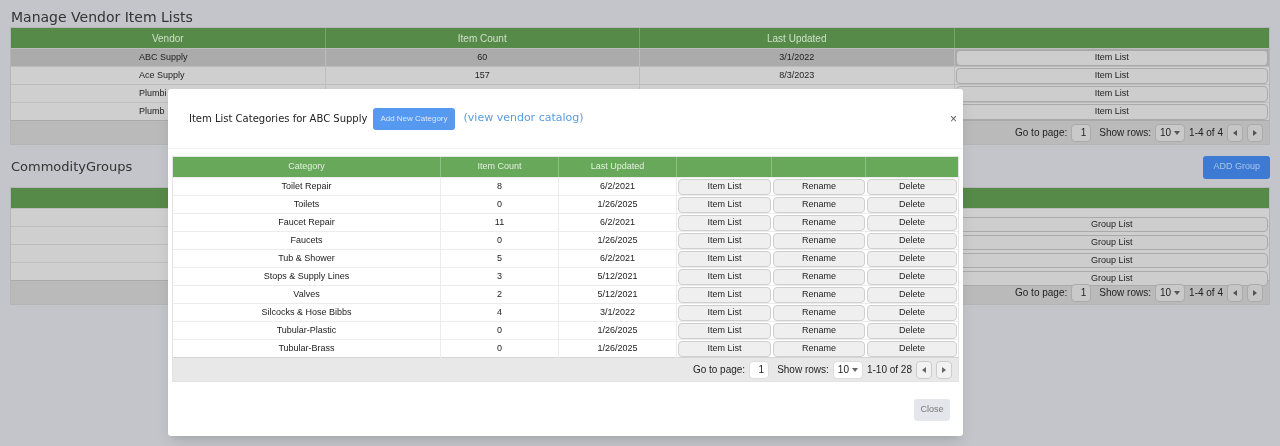  What do you see at coordinates (71, 167) in the screenshot?
I see `section-title: CommodityGroups` at bounding box center [71, 167].